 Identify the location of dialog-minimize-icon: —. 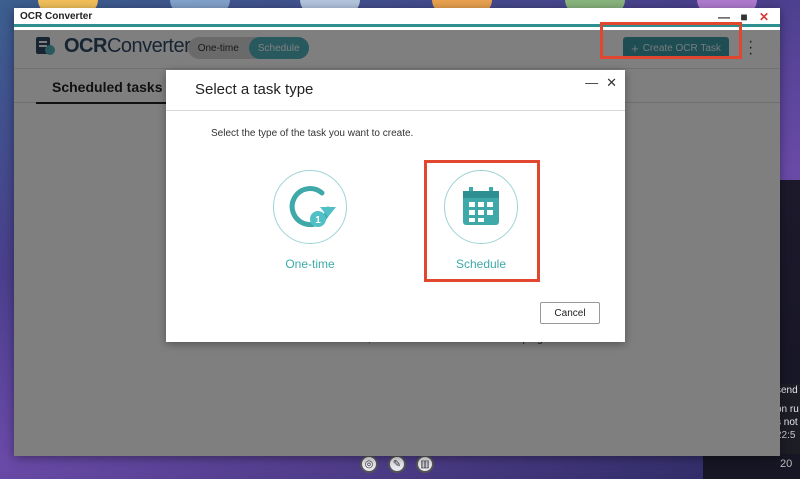
(591, 83).